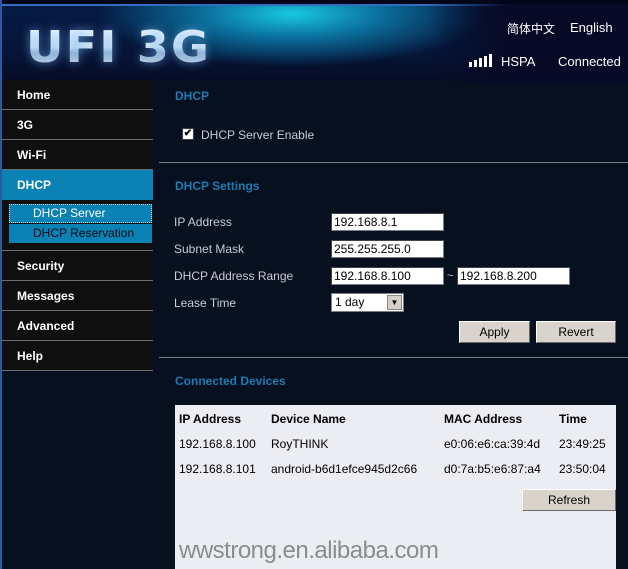 This screenshot has width=628, height=569. Describe the element at coordinates (387, 249) in the screenshot. I see `subnet-mask-input: 255.255.255.0` at that location.